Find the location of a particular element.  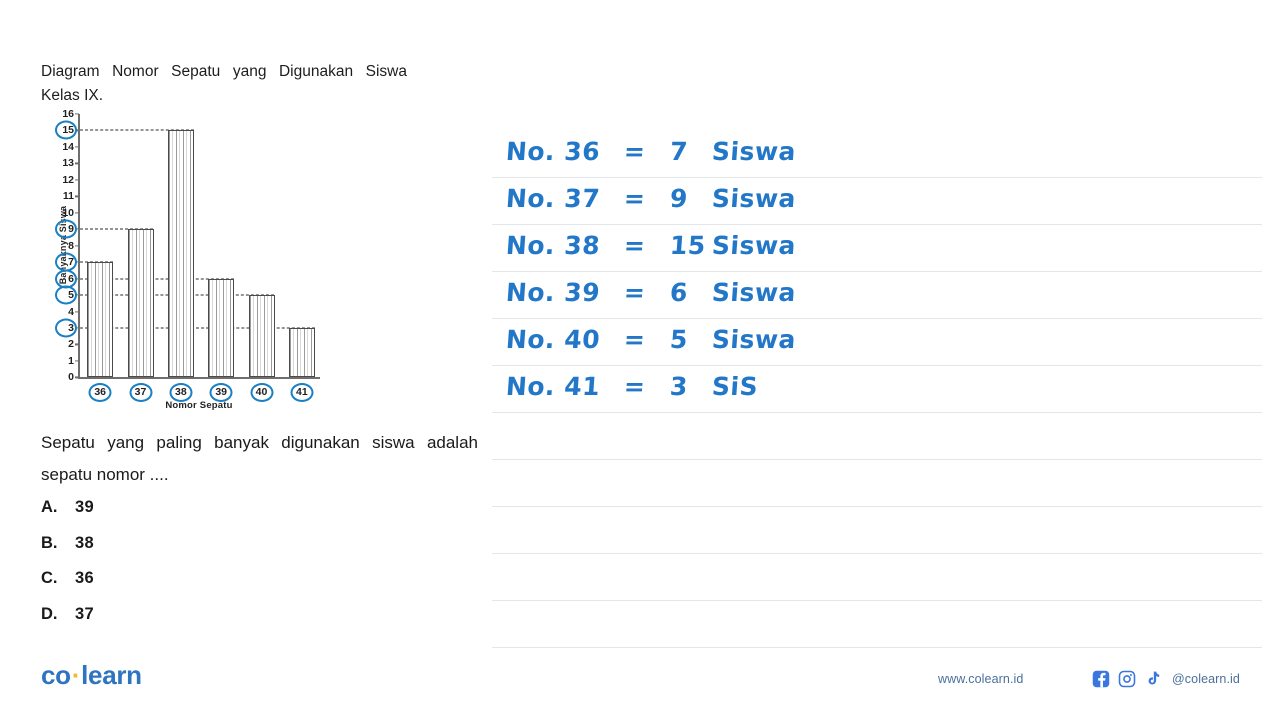

facebook-icon is located at coordinates (1101, 679).